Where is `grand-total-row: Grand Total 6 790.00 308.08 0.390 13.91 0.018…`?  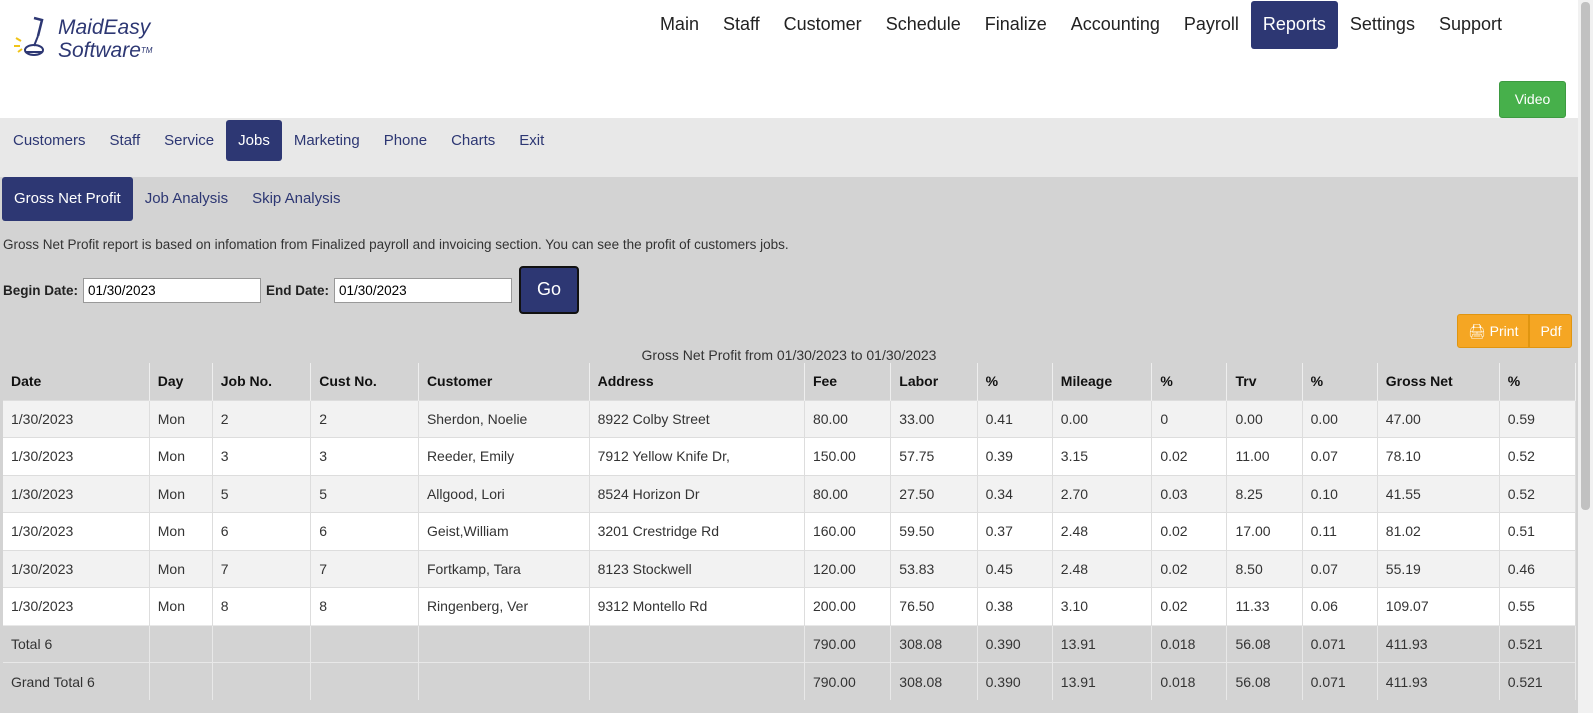
grand-total-row: Grand Total 6 790.00 308.08 0.390 13.91 0.018… is located at coordinates (790, 681).